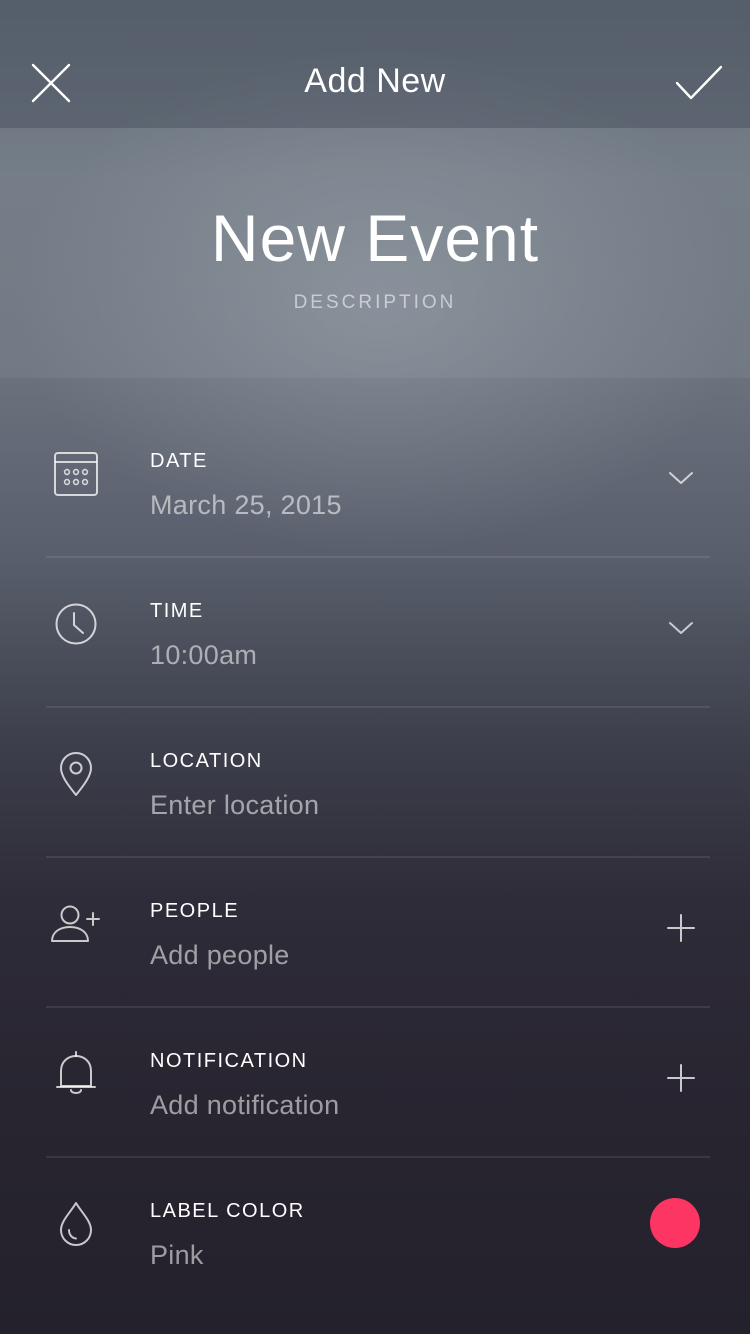 The image size is (750, 1334). What do you see at coordinates (375, 303) in the screenshot?
I see `event-description-input: DESCRIPTION` at bounding box center [375, 303].